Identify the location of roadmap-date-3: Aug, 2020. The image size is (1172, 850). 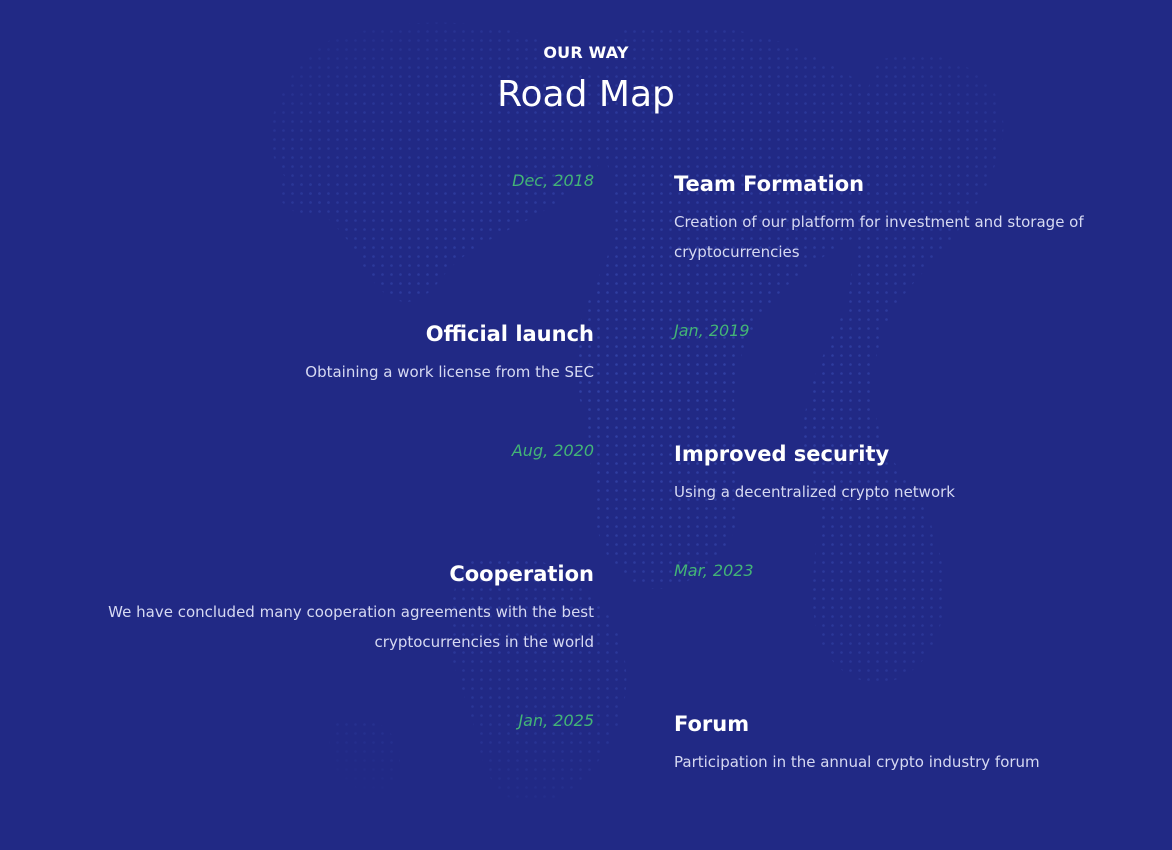
(552, 450).